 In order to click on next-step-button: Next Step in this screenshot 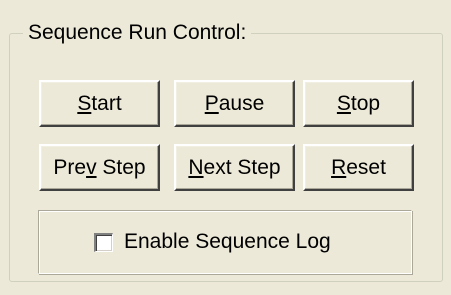, I will do `click(234, 167)`.